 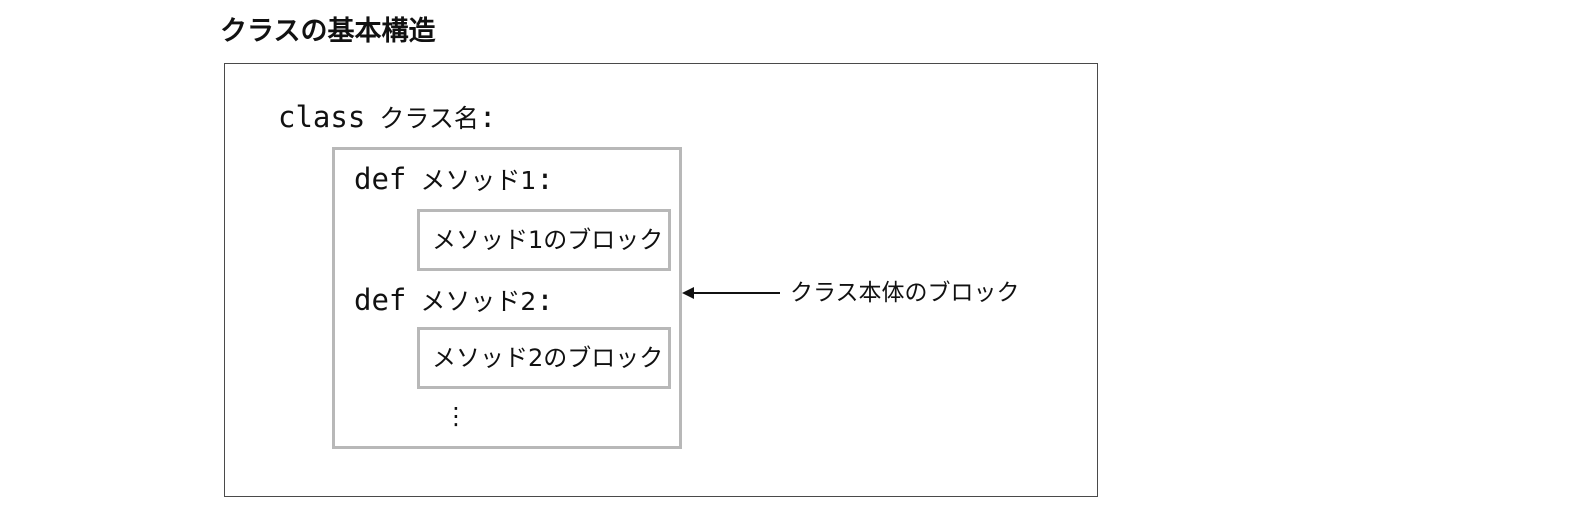 What do you see at coordinates (429, 118) in the screenshot?
I see `class-name-placeholder: クラス名` at bounding box center [429, 118].